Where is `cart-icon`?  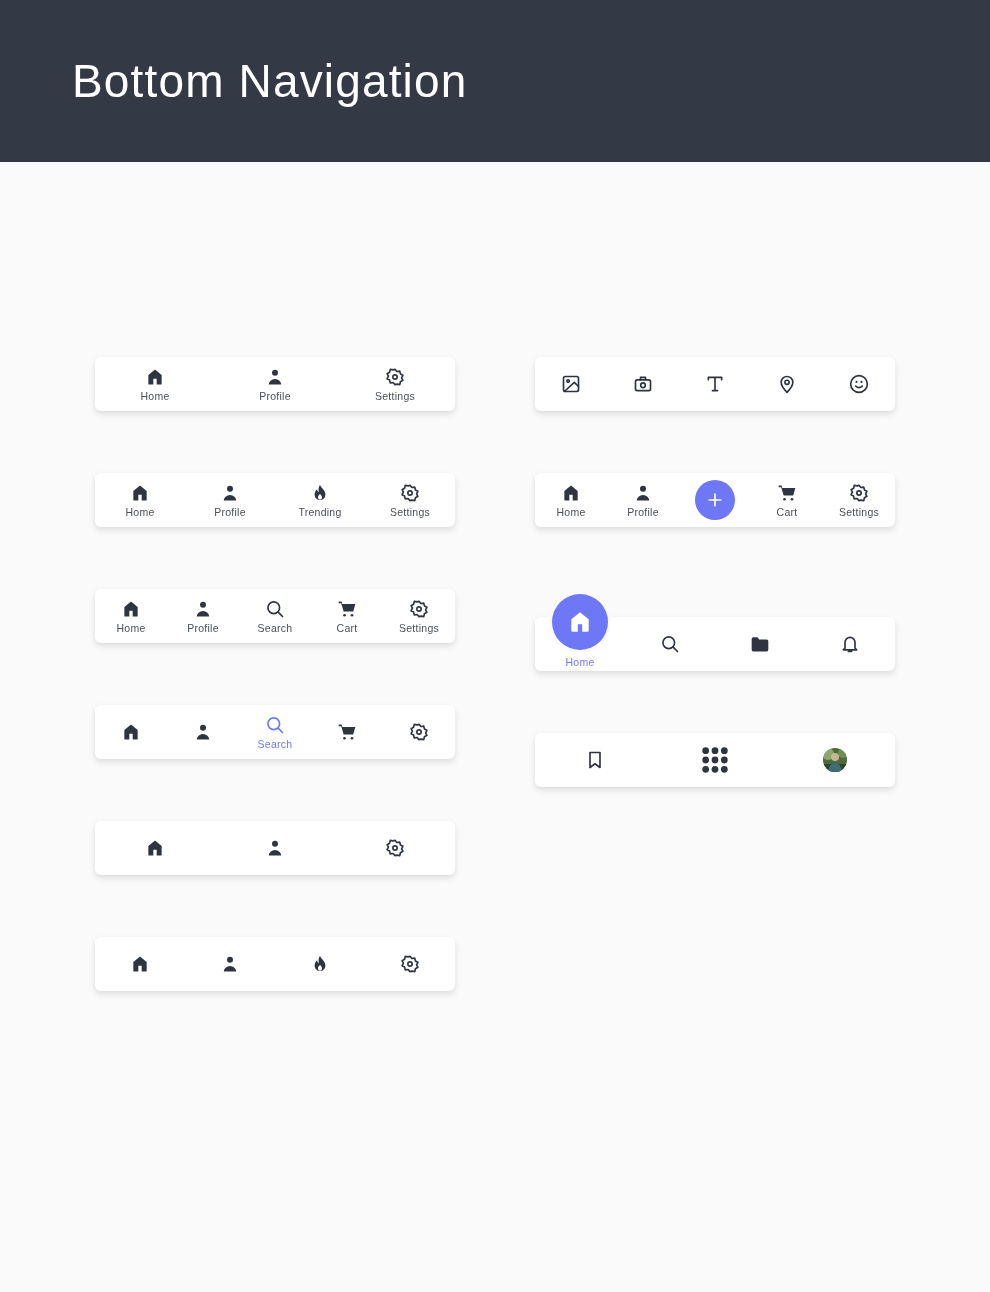 cart-icon is located at coordinates (347, 732).